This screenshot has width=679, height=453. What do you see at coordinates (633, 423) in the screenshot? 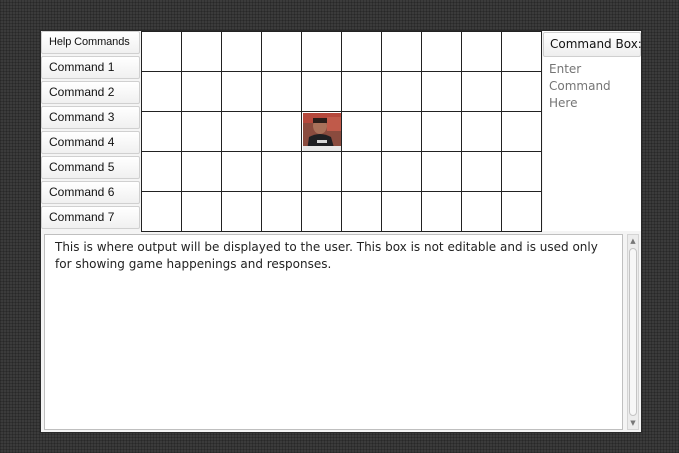
I see `scroll-down-arrow-icon: ▼` at bounding box center [633, 423].